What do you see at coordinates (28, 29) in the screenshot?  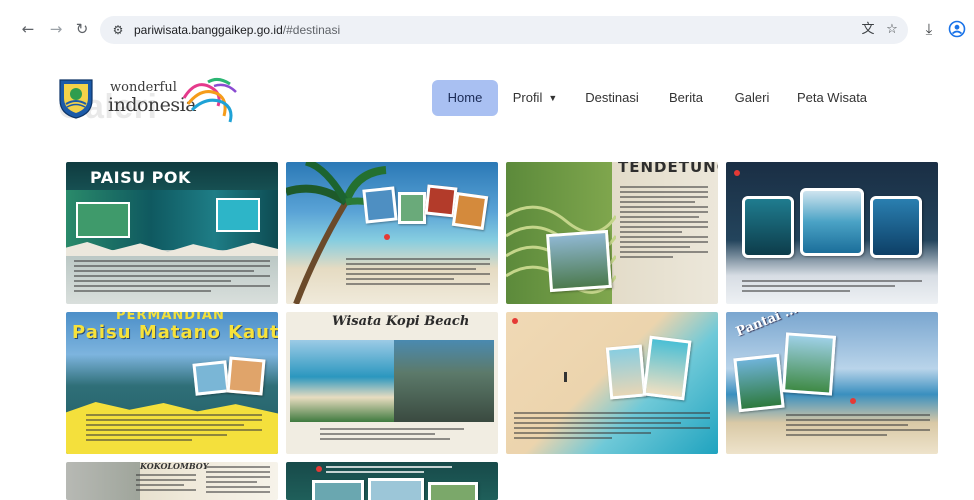 I see `back-icon: ←` at bounding box center [28, 29].